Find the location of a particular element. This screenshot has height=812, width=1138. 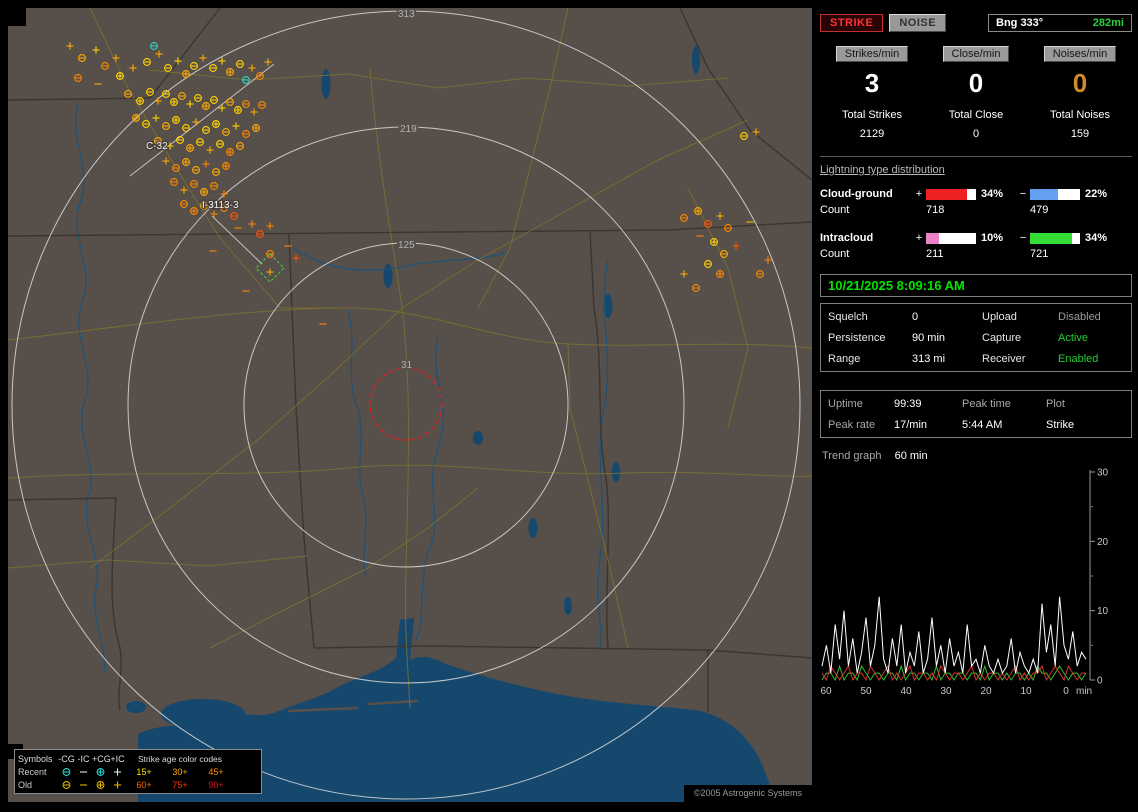

legend-row-label: Old is located at coordinates (25, 784).